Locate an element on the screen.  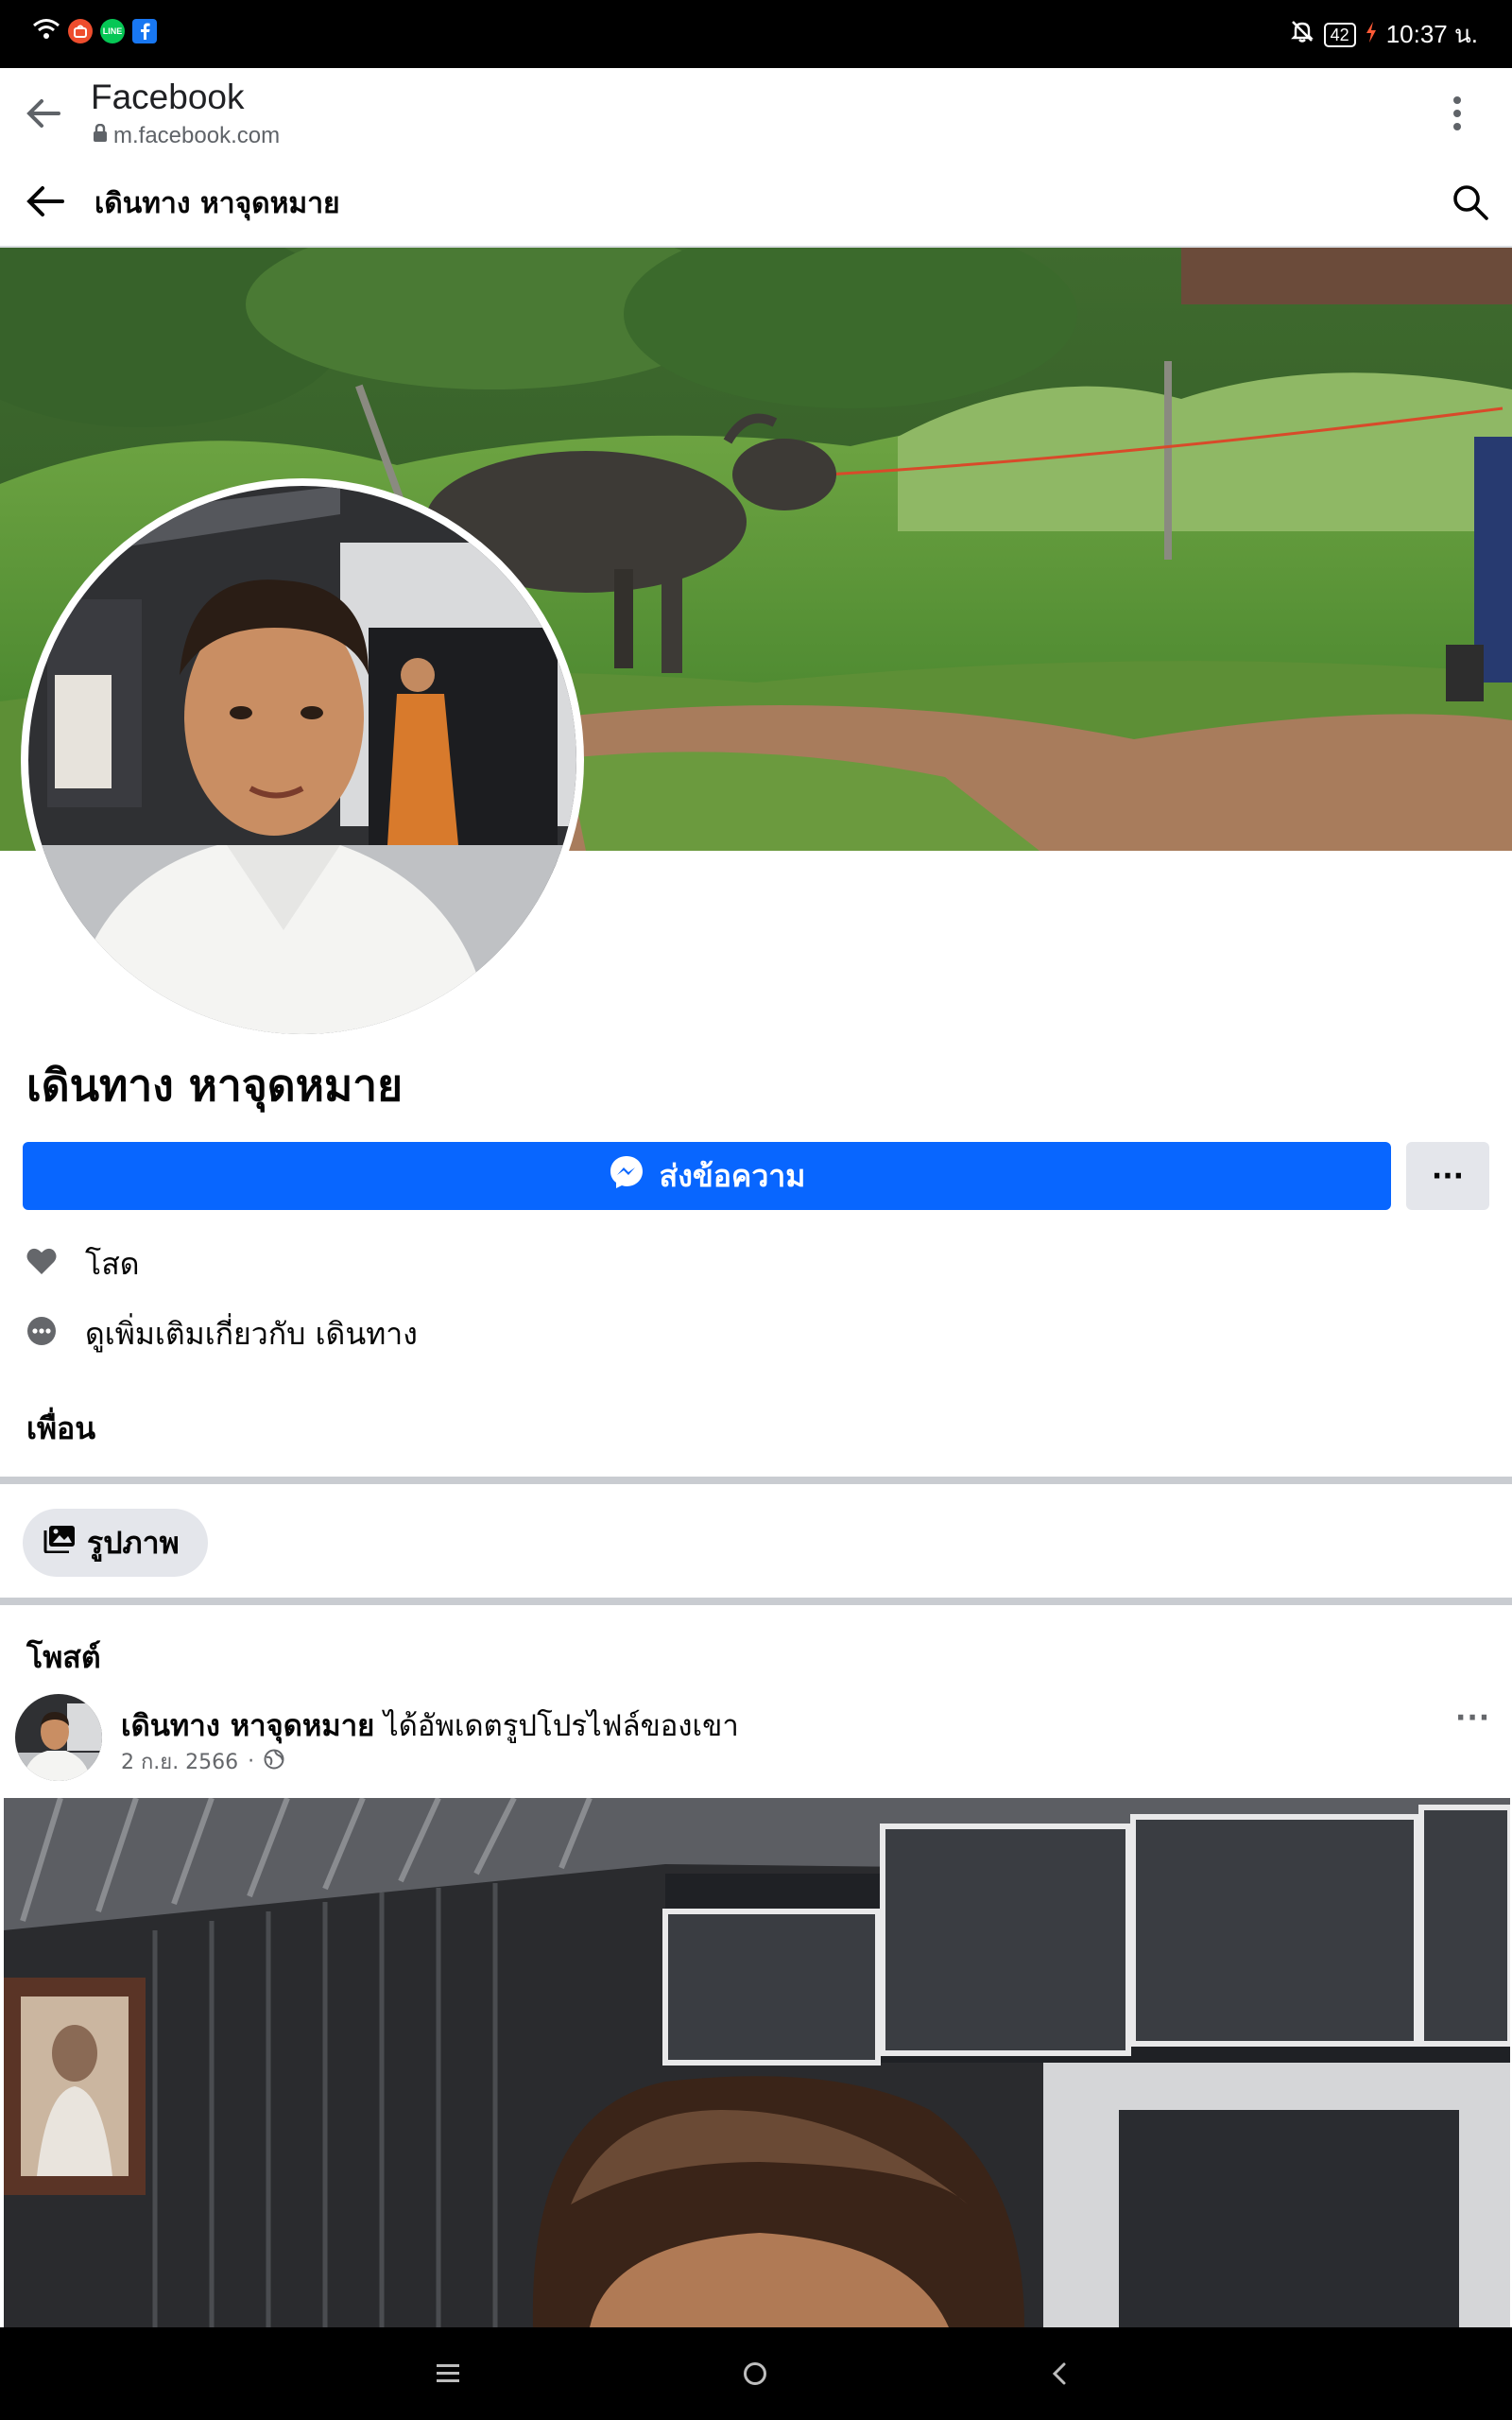
photos-icon is located at coordinates (59, 1543).